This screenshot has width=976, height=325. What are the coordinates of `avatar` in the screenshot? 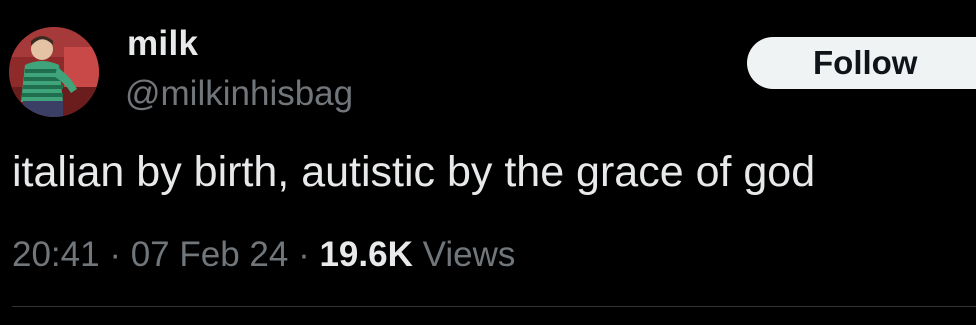 It's located at (54, 72).